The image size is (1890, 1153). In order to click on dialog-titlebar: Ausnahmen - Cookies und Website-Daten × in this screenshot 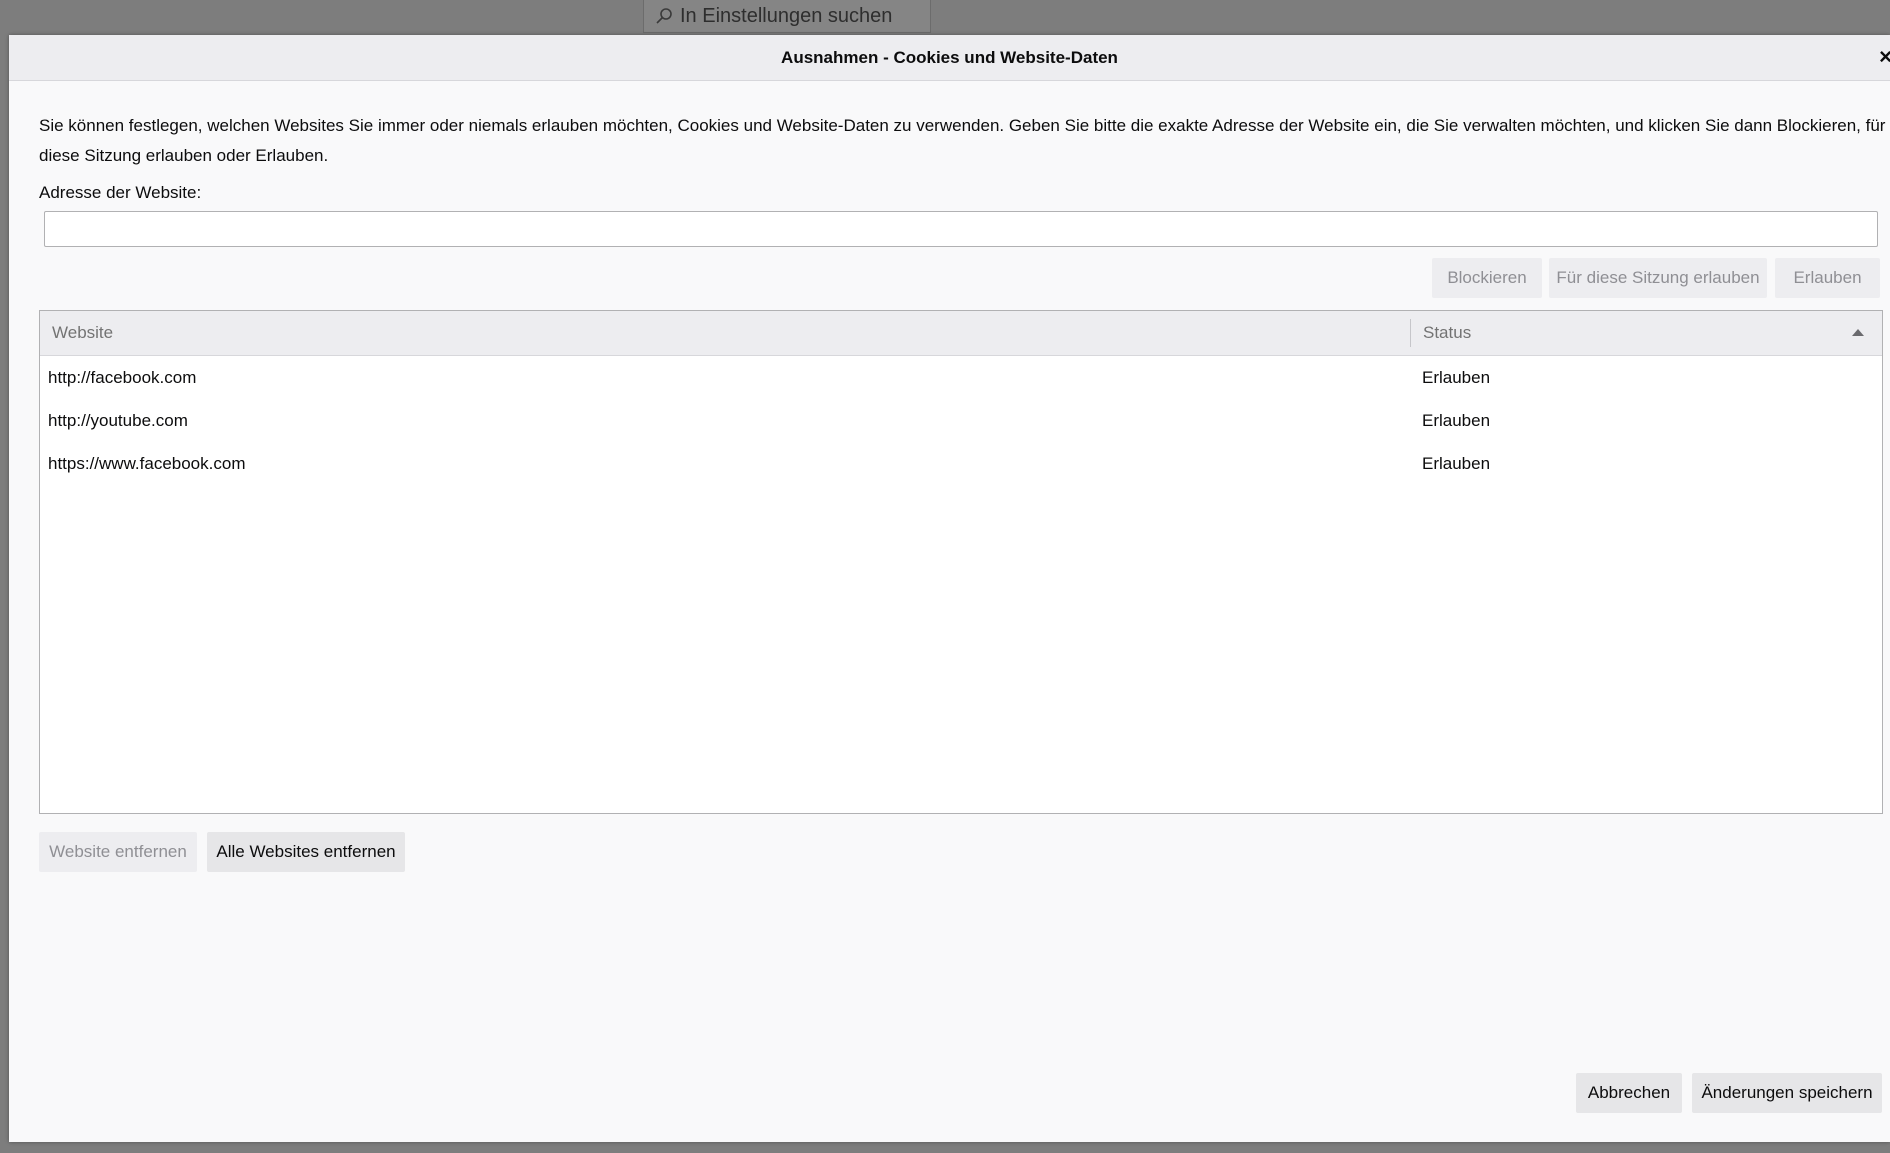, I will do `click(949, 58)`.